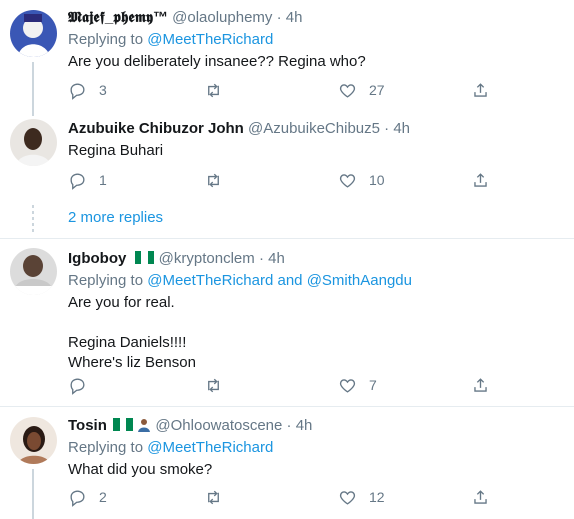 This screenshot has width=574, height=519. I want to click on display-name: Azubuike Chibuzor John, so click(156, 128).